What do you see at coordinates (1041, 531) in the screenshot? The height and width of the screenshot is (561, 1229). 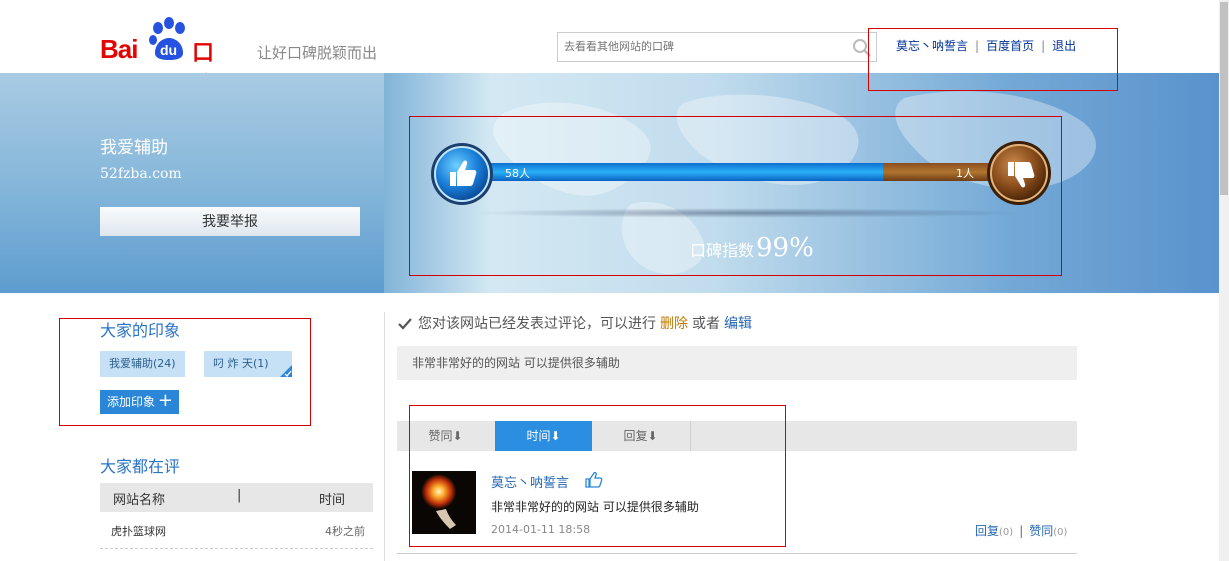 I see `agree-link: 赞同` at bounding box center [1041, 531].